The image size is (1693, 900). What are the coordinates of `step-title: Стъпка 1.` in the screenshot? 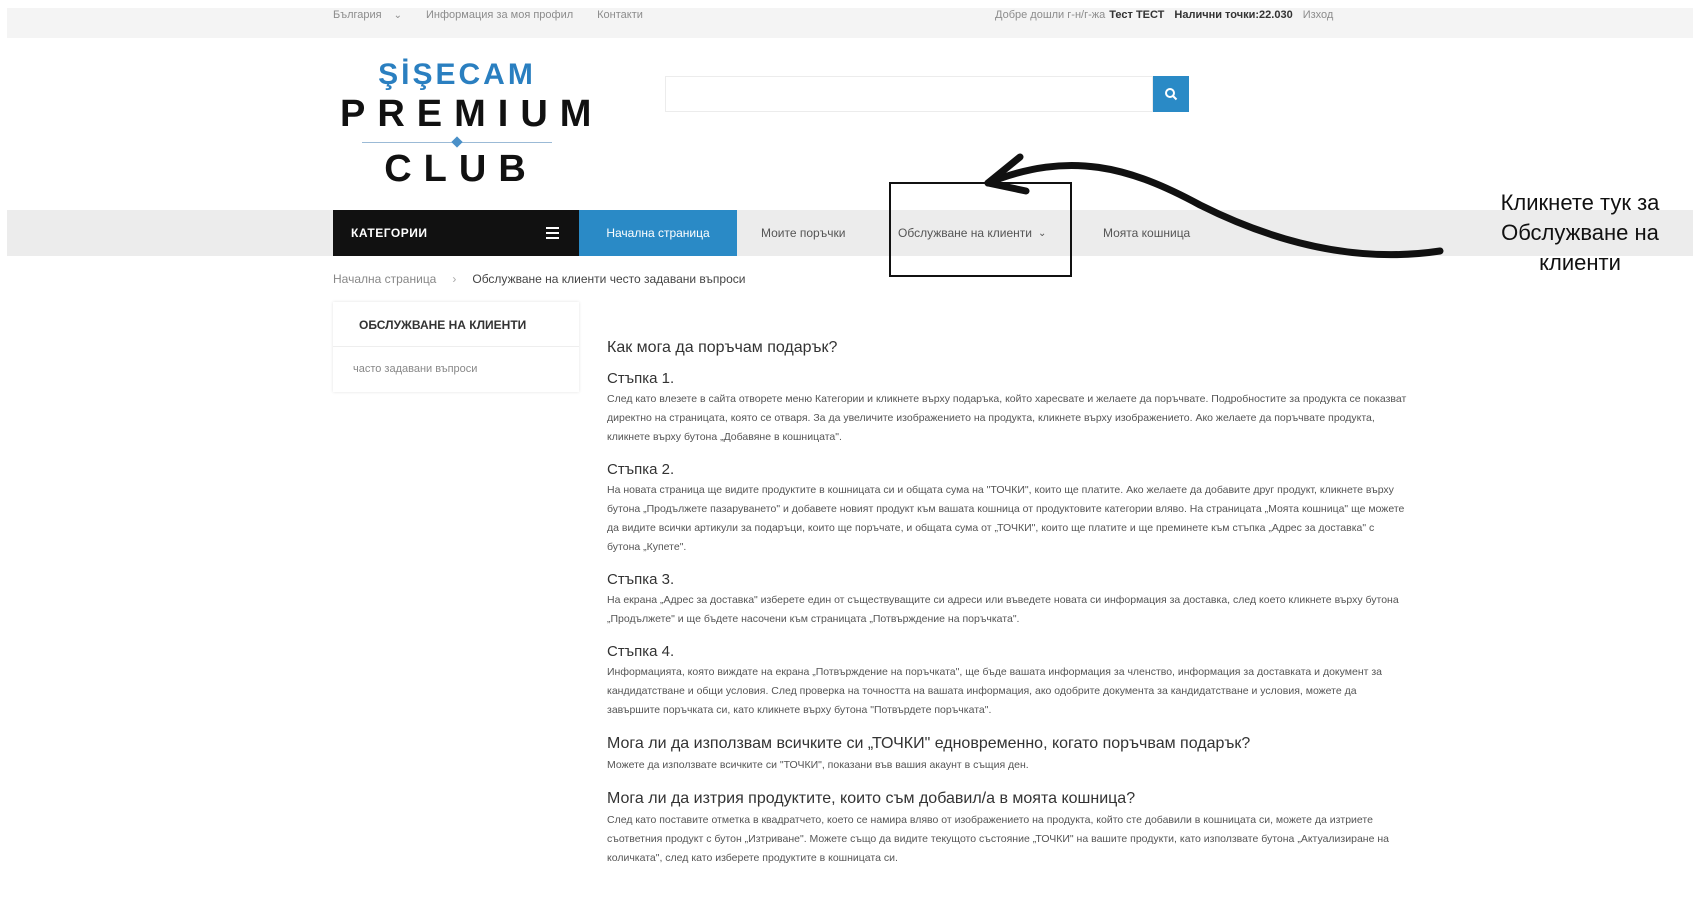 It's located at (641, 378).